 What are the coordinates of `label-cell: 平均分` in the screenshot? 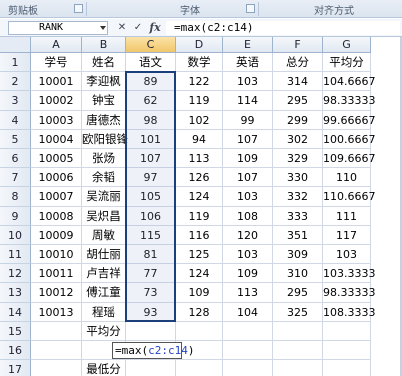 It's located at (104, 331).